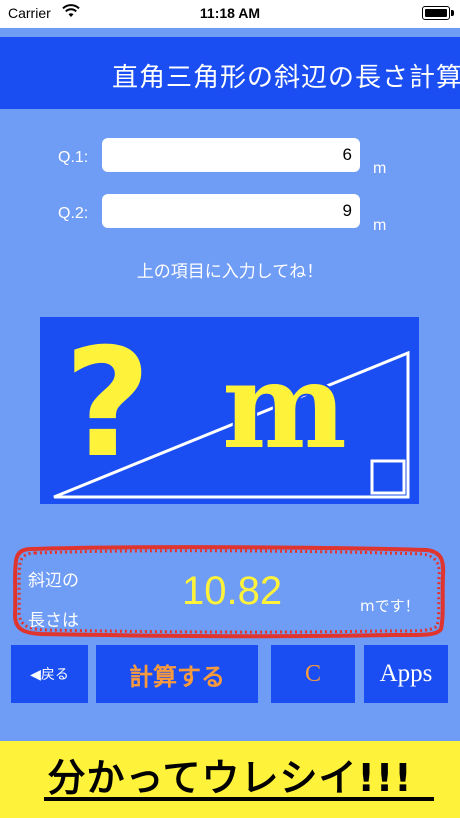 This screenshot has width=460, height=818. I want to click on page-title: 直角三角形の斜辺の長さ計算, so click(286, 78).